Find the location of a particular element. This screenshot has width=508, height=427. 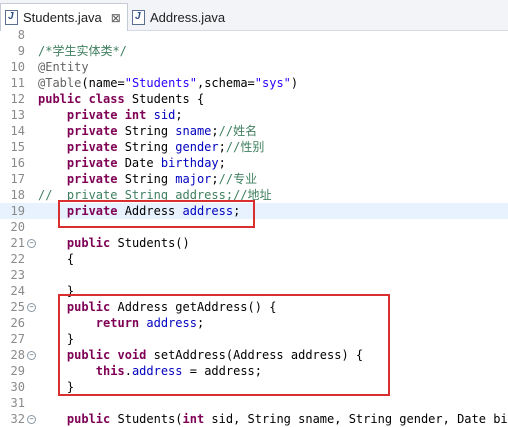

line-number: 23 is located at coordinates (17, 275).